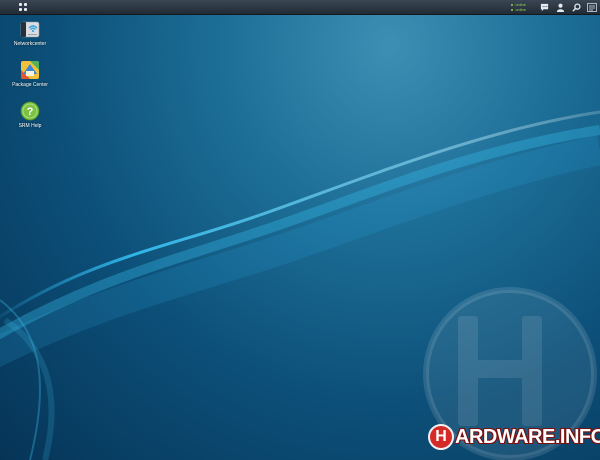  I want to click on connection-status: online online, so click(518, 7).